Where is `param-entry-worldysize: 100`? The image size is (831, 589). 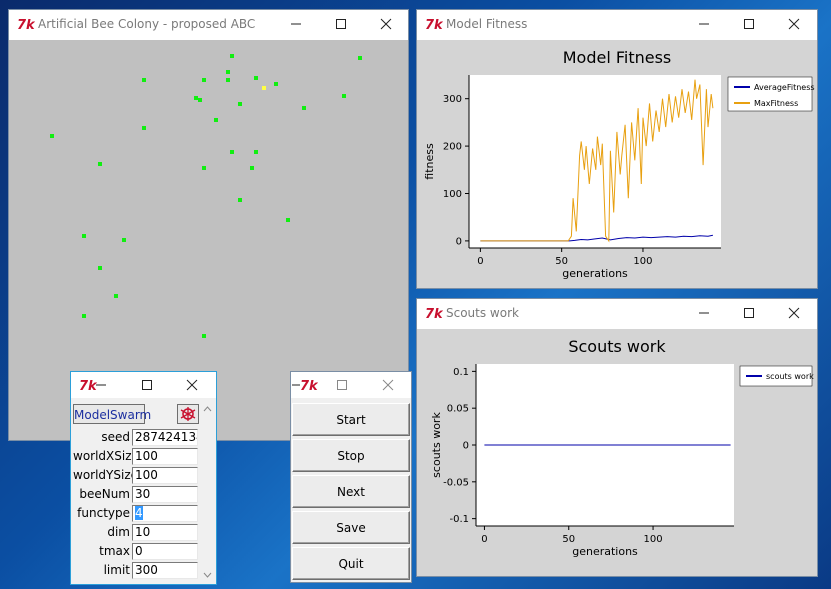
param-entry-worldysize: 100 is located at coordinates (165, 475).